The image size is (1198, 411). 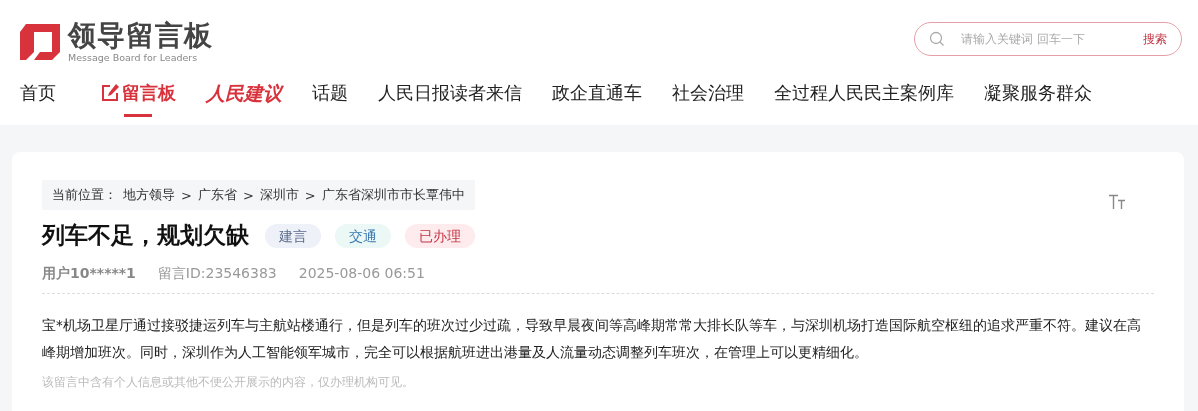 I want to click on tag: 交通, so click(x=363, y=235).